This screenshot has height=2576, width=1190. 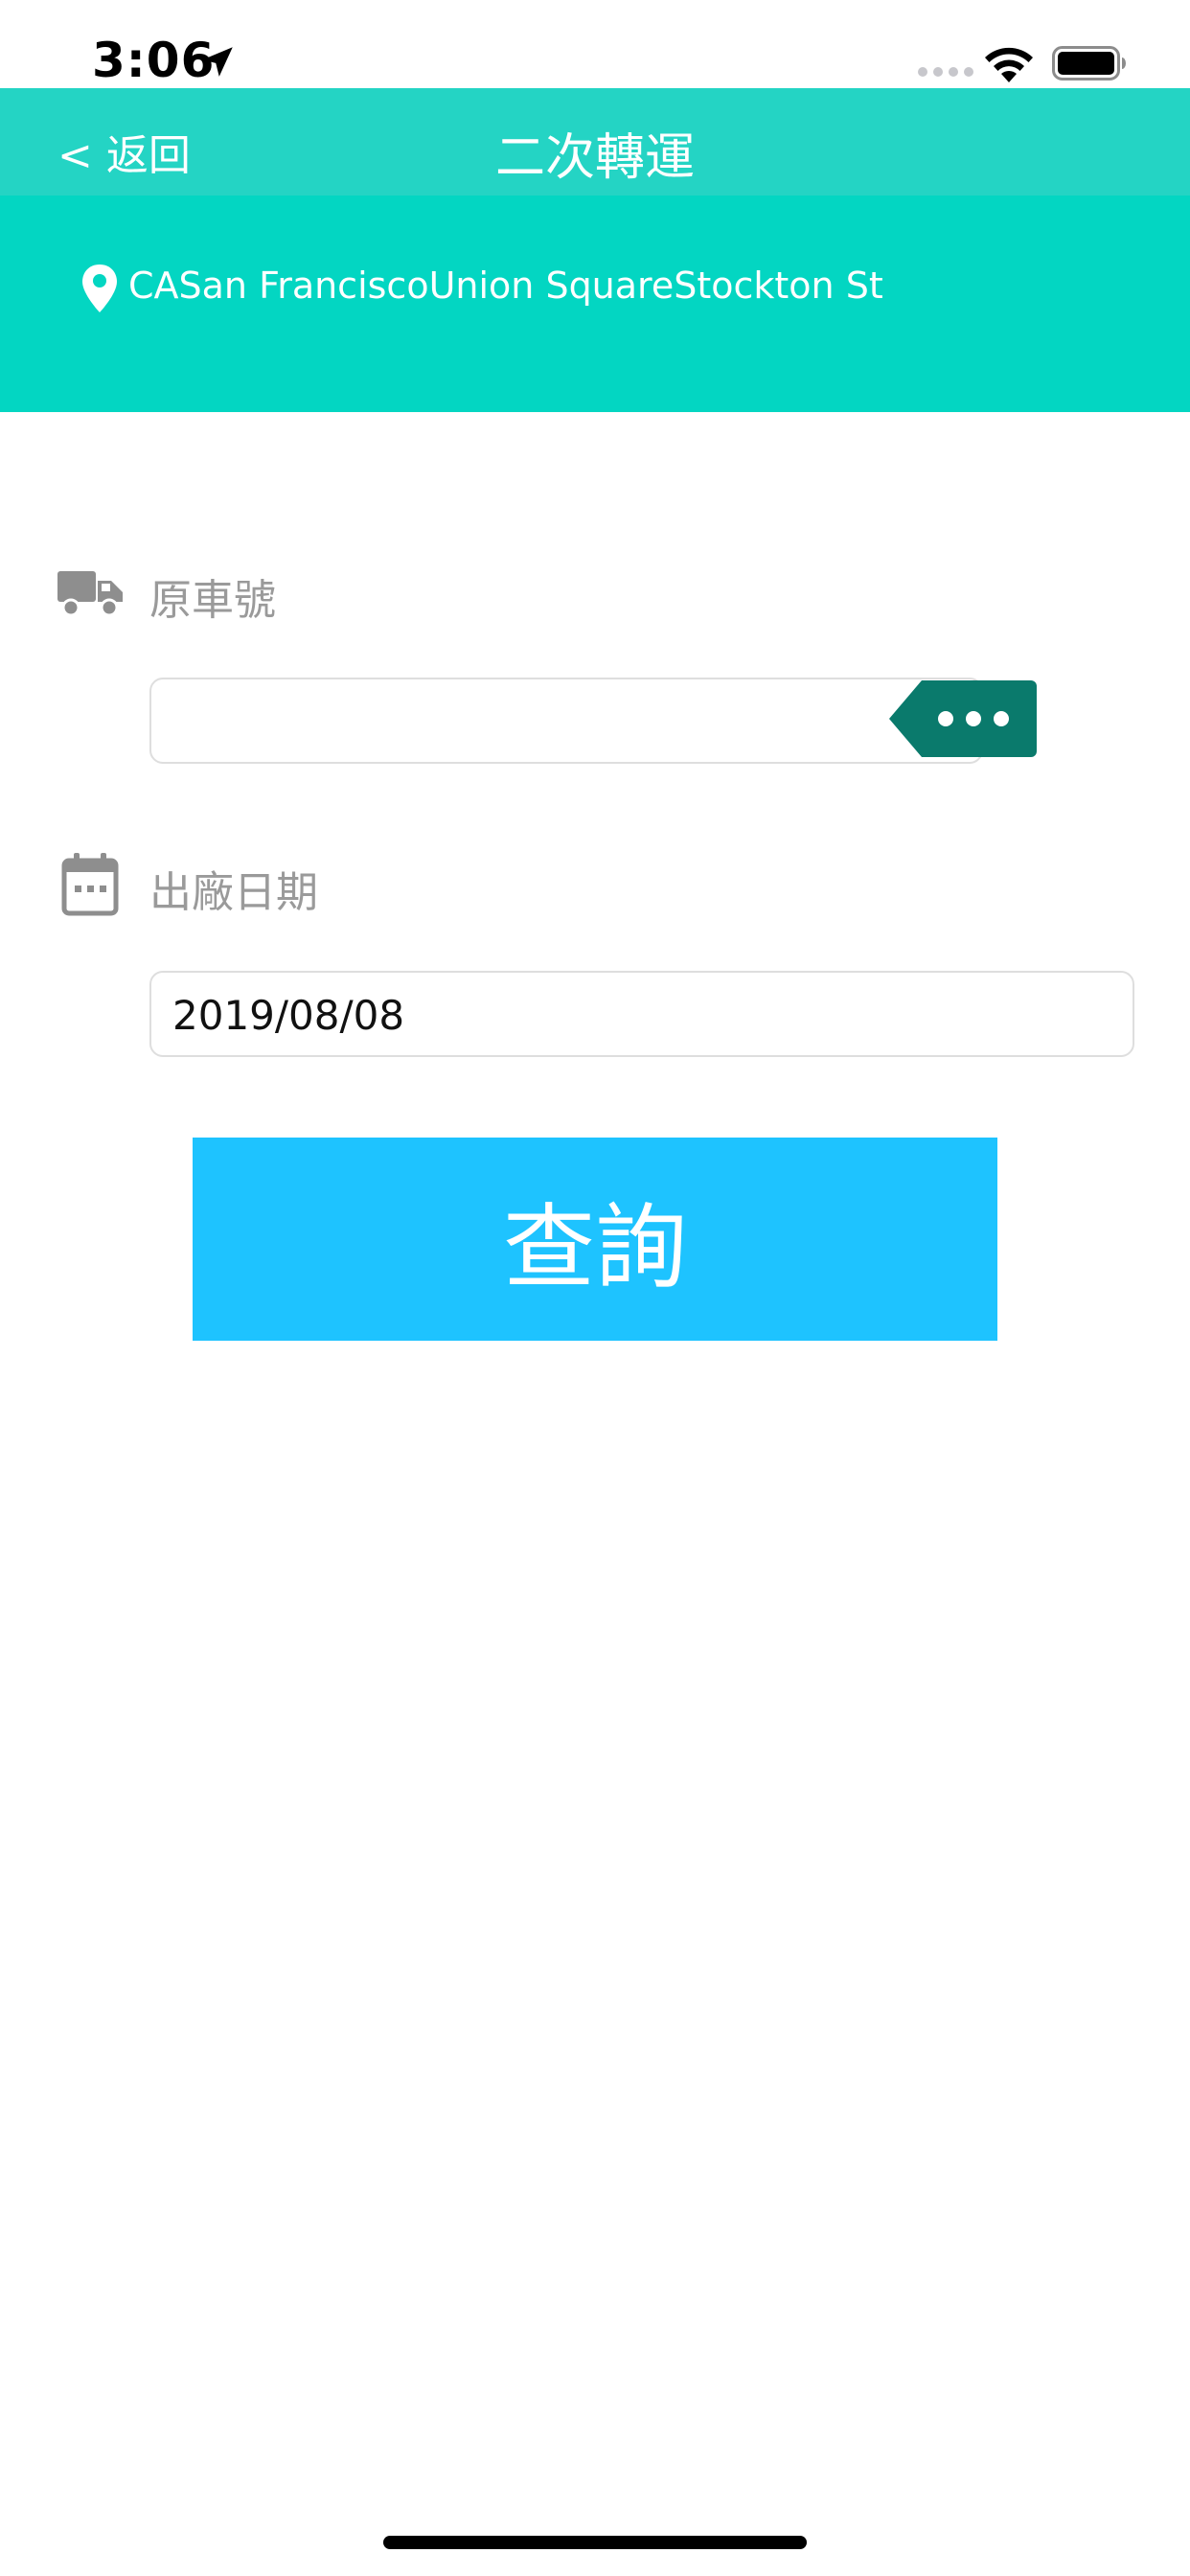 I want to click on vehicle-number-input, so click(x=566, y=721).